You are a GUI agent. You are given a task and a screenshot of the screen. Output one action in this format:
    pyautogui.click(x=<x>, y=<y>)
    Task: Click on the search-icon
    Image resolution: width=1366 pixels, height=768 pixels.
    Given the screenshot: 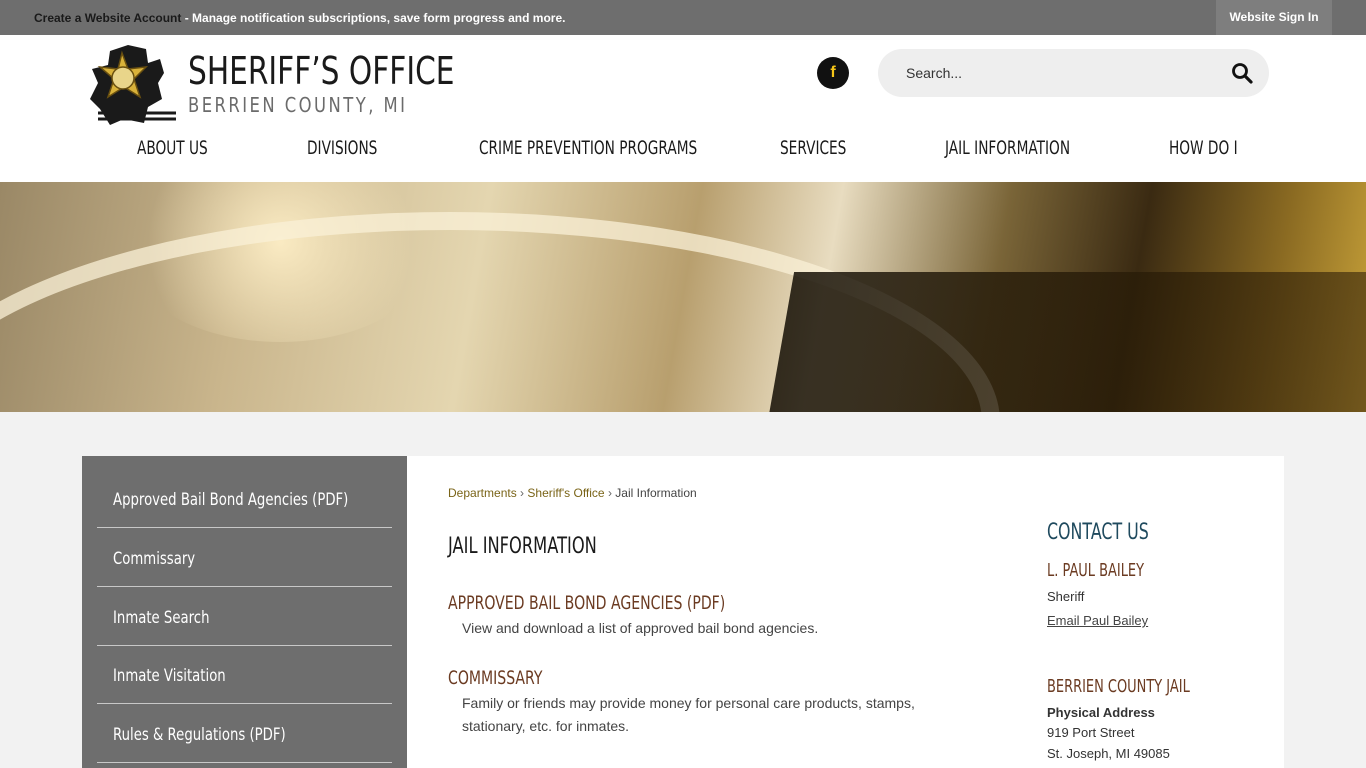 What is the action you would take?
    pyautogui.click(x=1242, y=73)
    